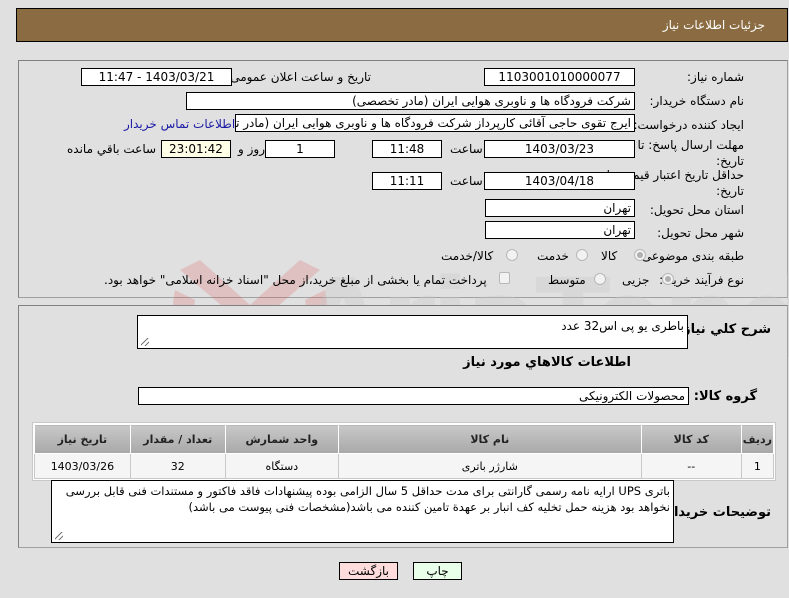 This screenshot has height=598, width=789. I want to click on category-radio-service, so click(582, 255).